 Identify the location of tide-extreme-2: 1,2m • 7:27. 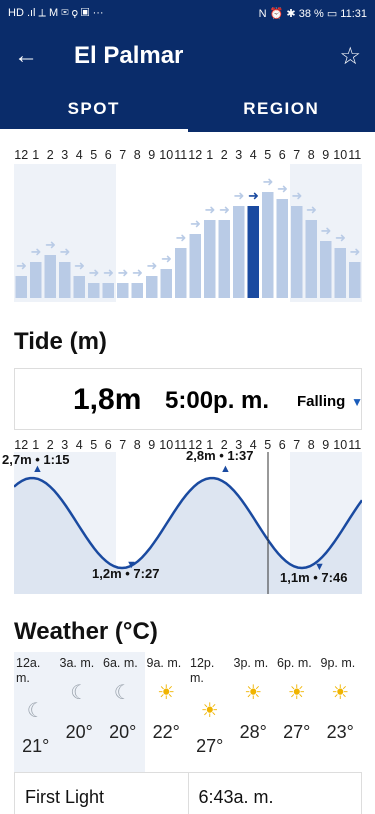
(126, 573).